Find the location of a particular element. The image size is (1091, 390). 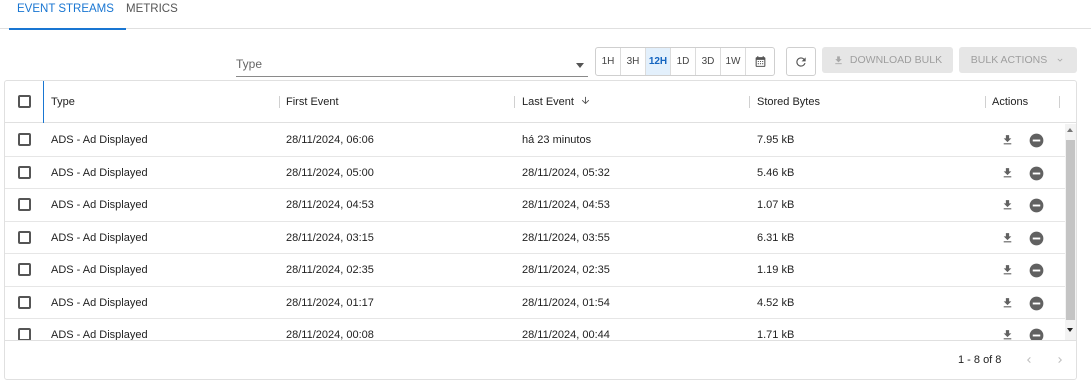

download-bulk-button: DOWNLOAD BULK is located at coordinates (887, 60).